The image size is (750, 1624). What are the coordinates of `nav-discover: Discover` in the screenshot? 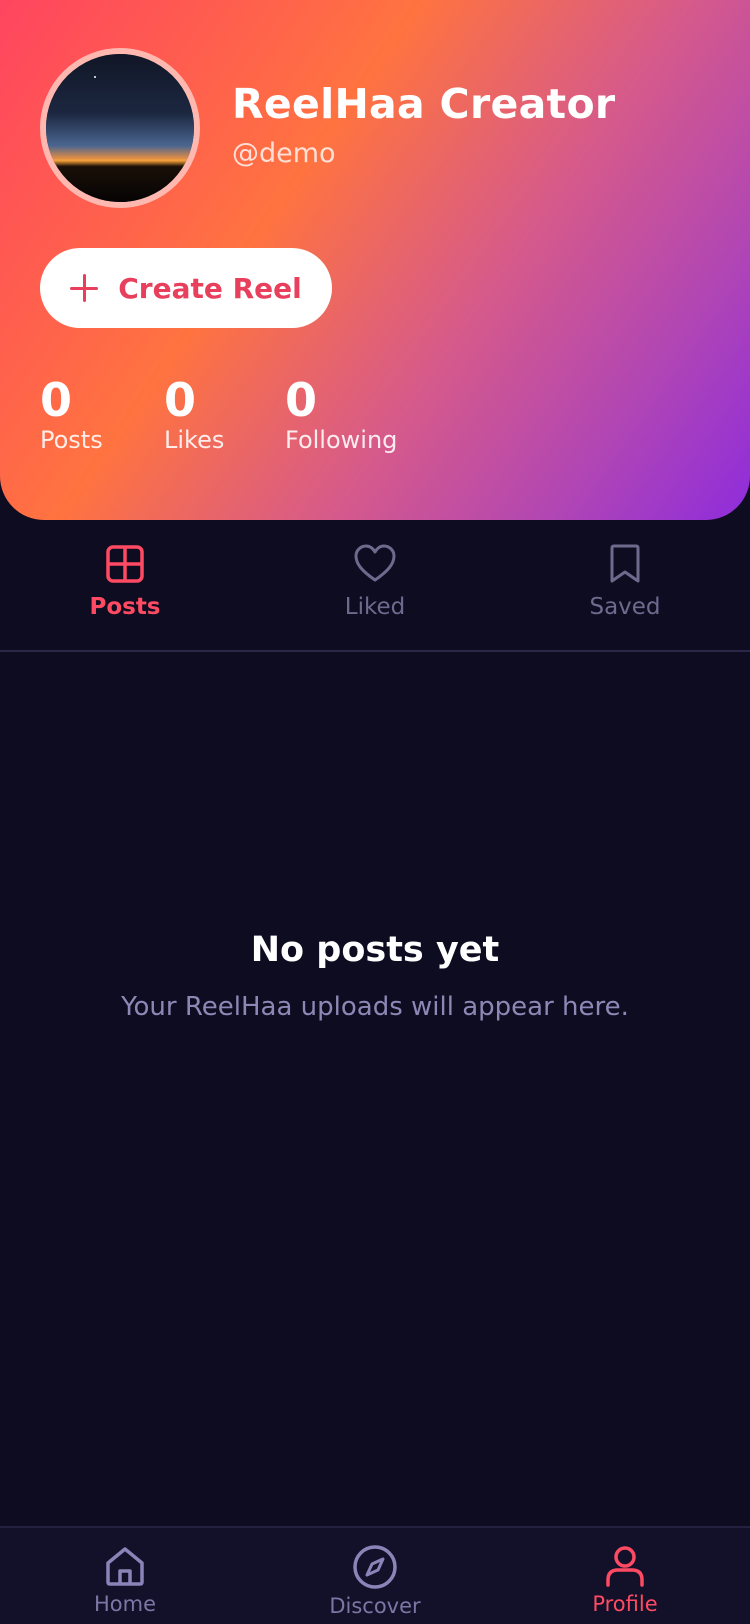 It's located at (375, 1581).